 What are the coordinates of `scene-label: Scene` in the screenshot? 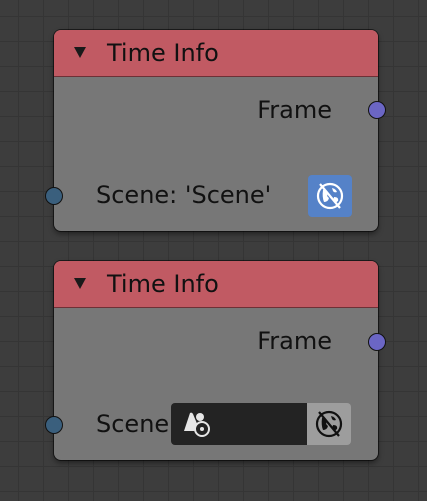 It's located at (133, 424).